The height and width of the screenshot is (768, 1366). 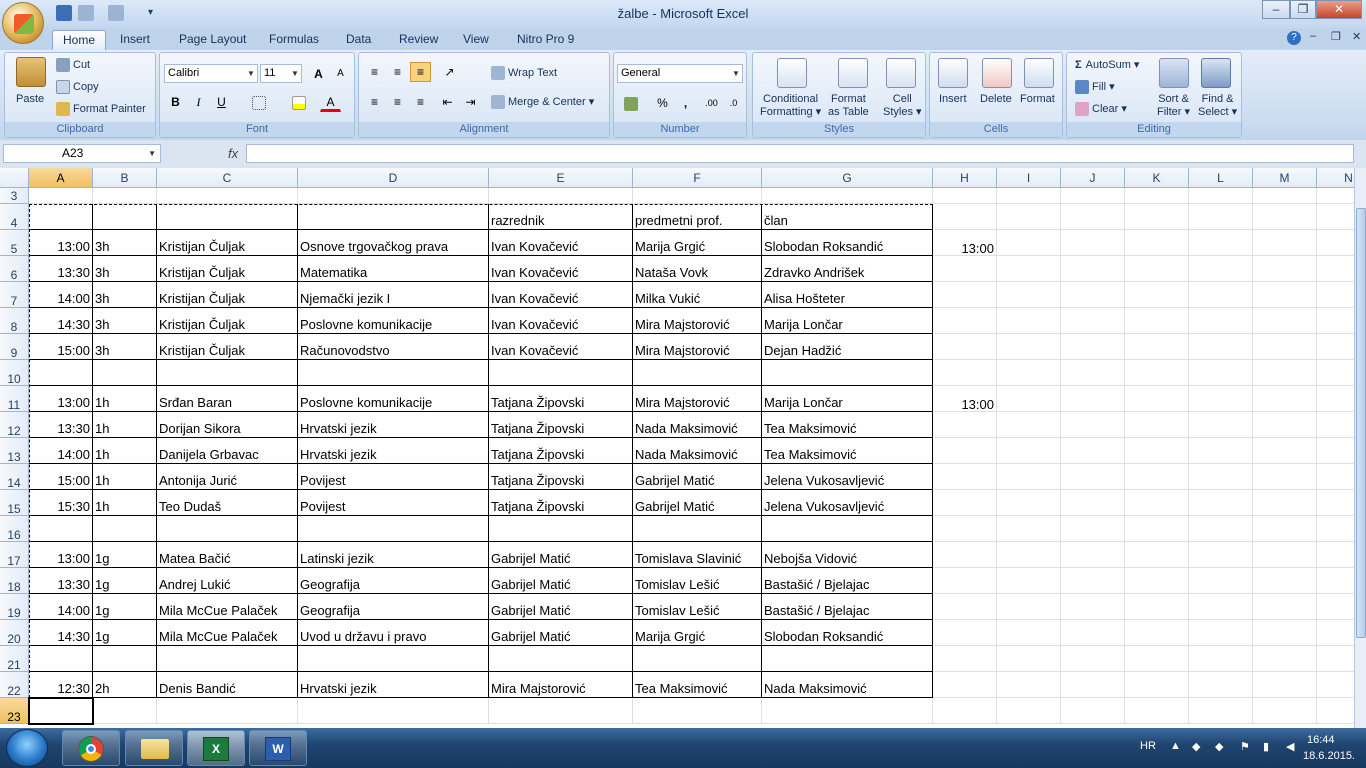 What do you see at coordinates (447, 102) in the screenshot?
I see `decrease-indent-icon: ⇤` at bounding box center [447, 102].